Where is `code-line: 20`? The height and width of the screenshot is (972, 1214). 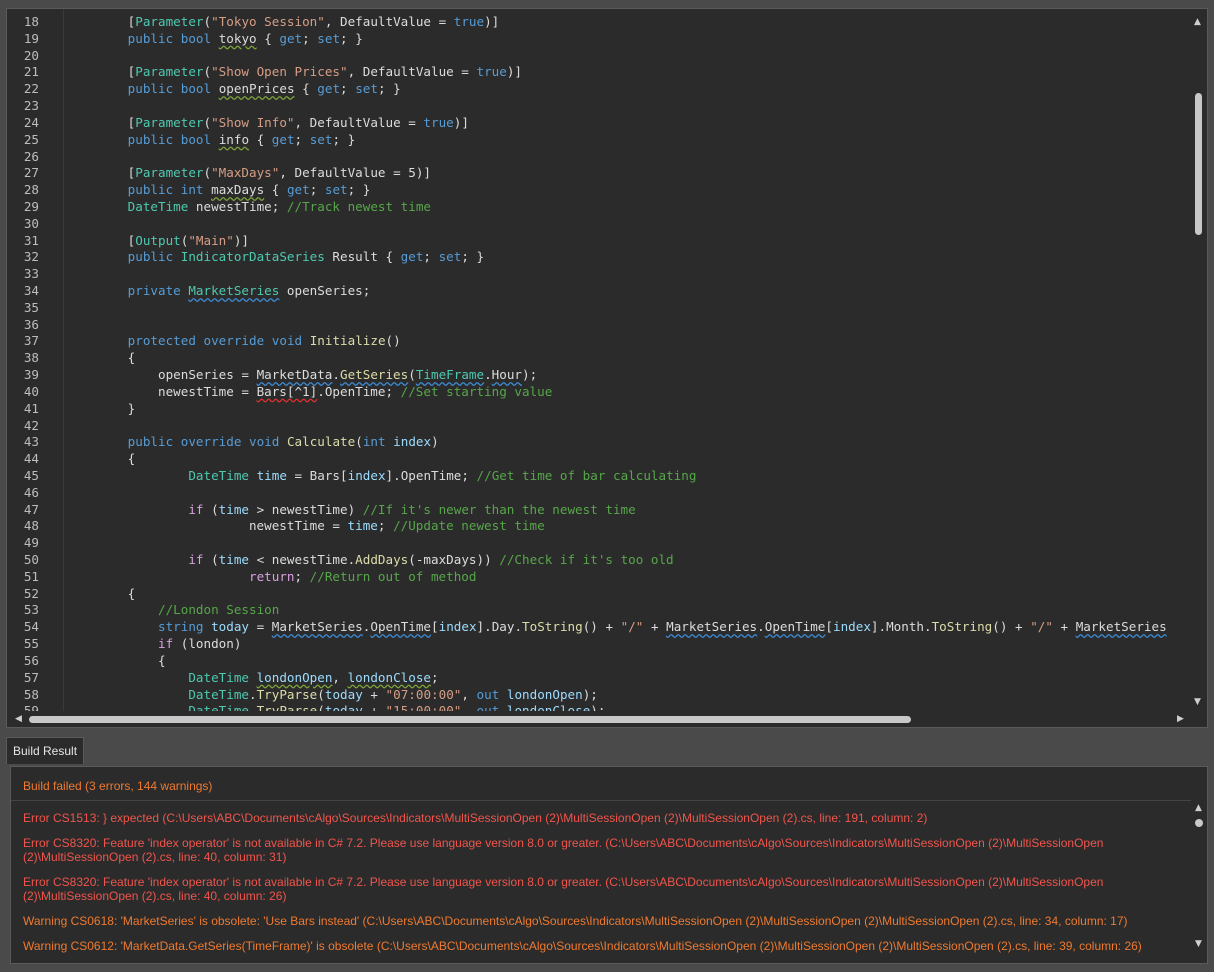 code-line: 20 is located at coordinates (23, 56).